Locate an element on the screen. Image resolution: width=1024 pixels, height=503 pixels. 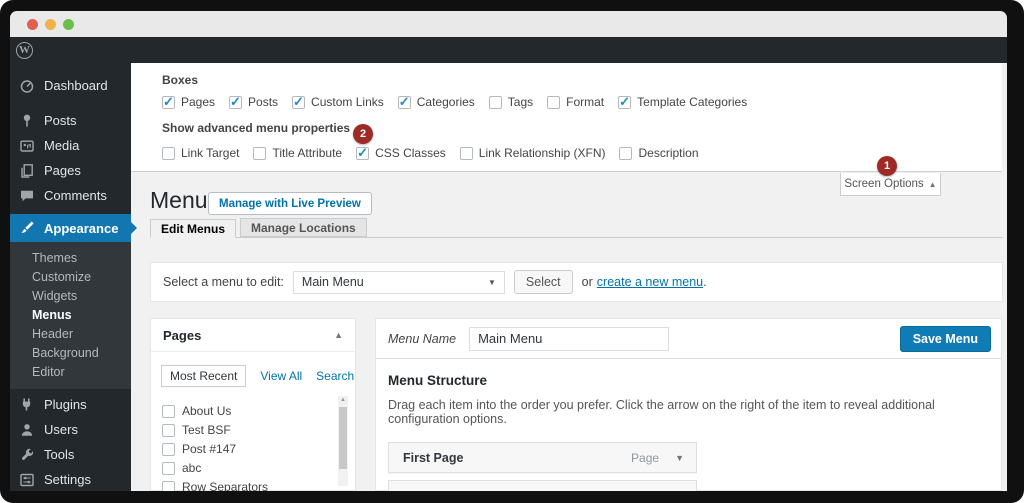
submenu-item-menus: Menus is located at coordinates (70, 315).